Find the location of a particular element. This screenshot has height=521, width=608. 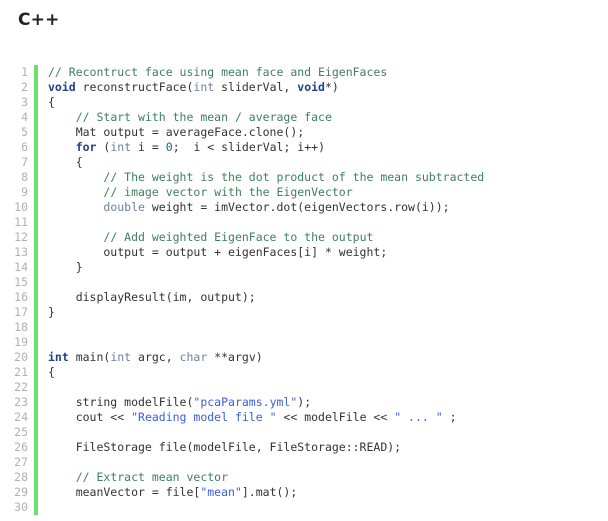

code-token: // Add weighted EigenFace to the output is located at coordinates (238, 237).